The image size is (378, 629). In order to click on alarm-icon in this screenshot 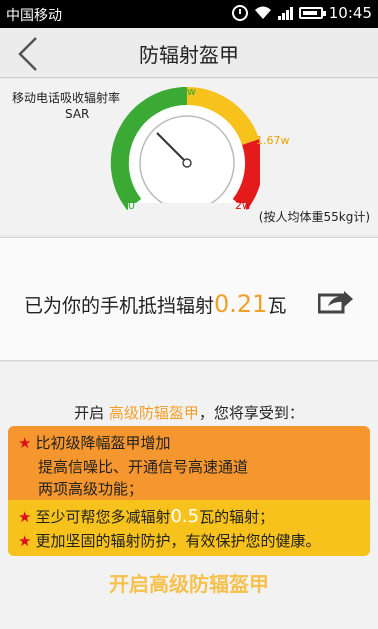, I will do `click(239, 13)`.